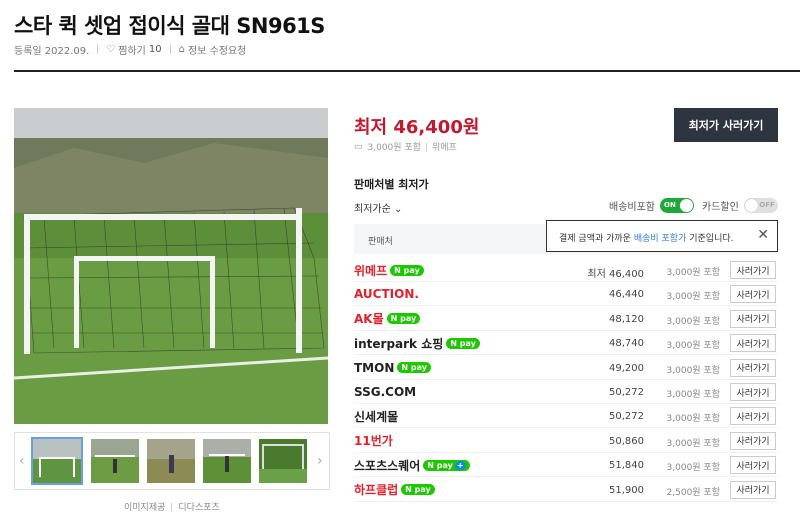 This screenshot has width=800, height=525. I want to click on column-mall: 판매처, so click(380, 242).